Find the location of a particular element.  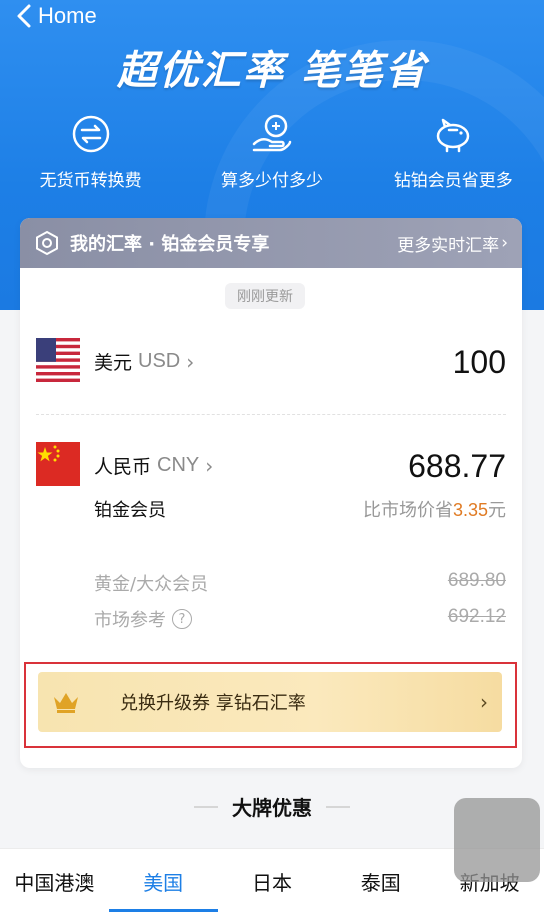

to-currency-row: 人民币 CNY › 688.77 is located at coordinates (271, 466).